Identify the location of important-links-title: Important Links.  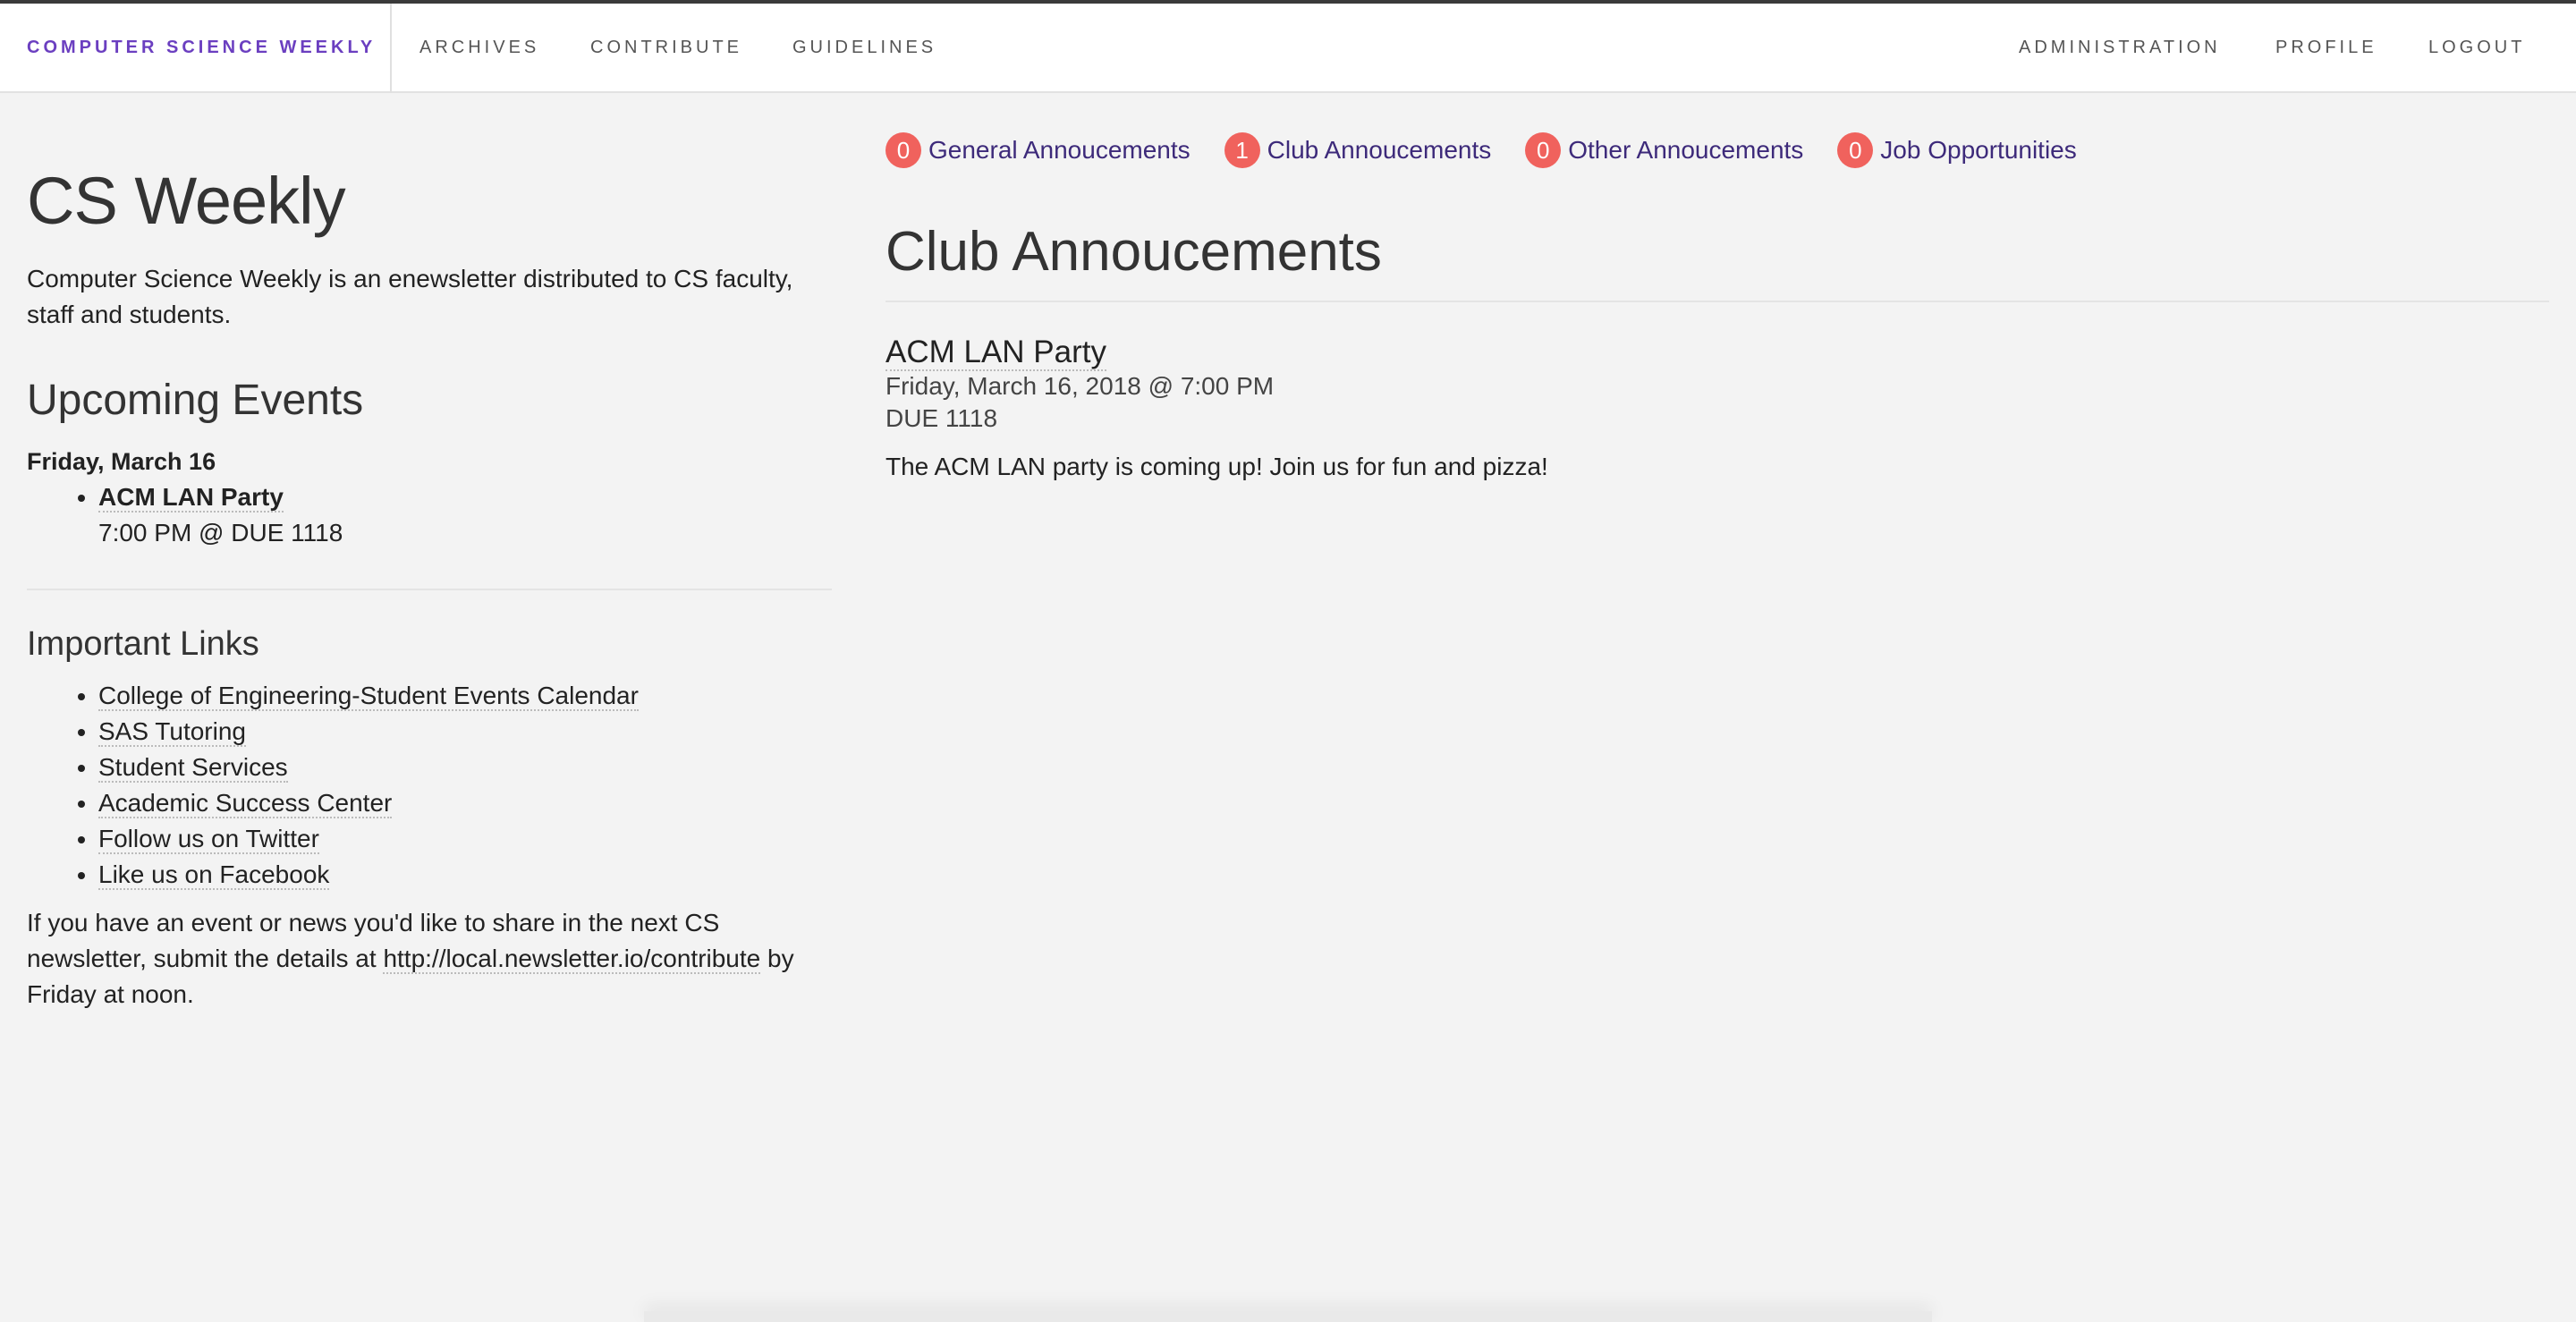
(143, 644).